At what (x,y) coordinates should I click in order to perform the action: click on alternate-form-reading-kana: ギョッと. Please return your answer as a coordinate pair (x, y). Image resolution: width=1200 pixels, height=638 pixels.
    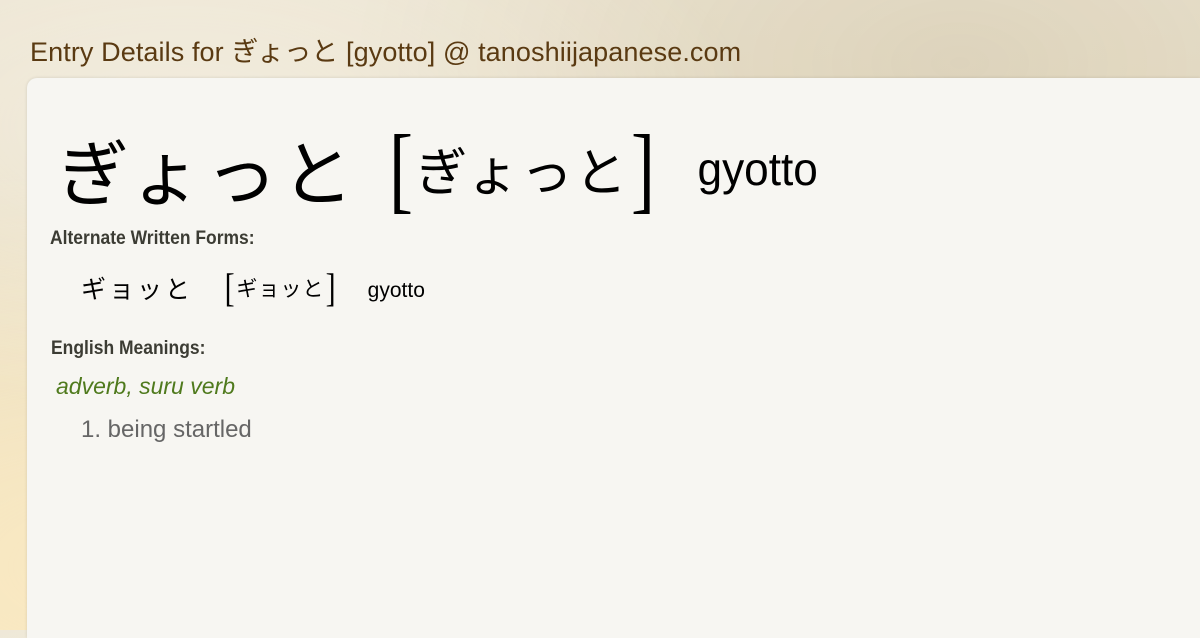
    Looking at the image, I should click on (280, 289).